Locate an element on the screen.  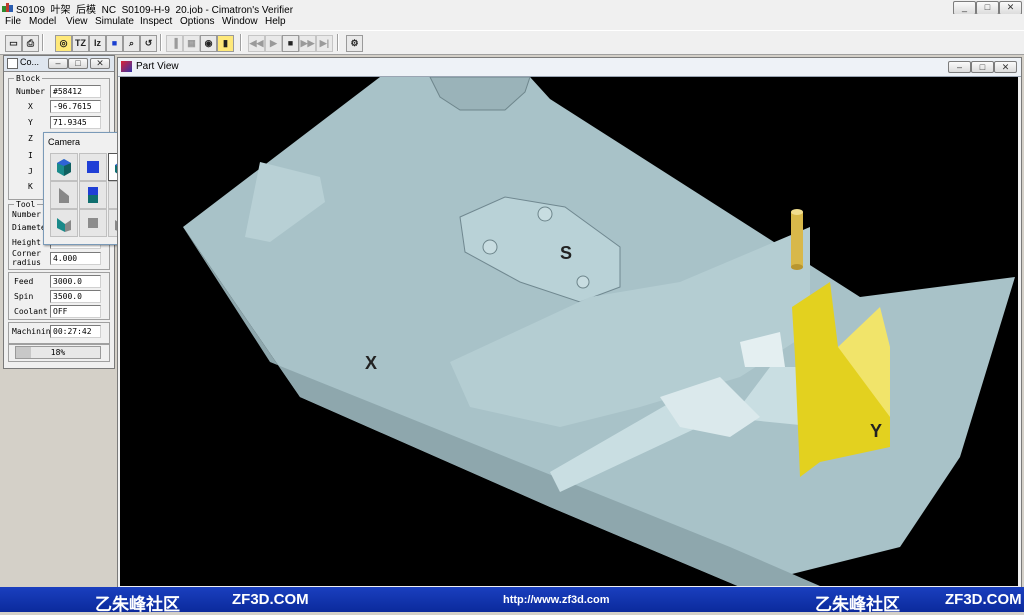
menu-window: Window is located at coordinates (240, 21).